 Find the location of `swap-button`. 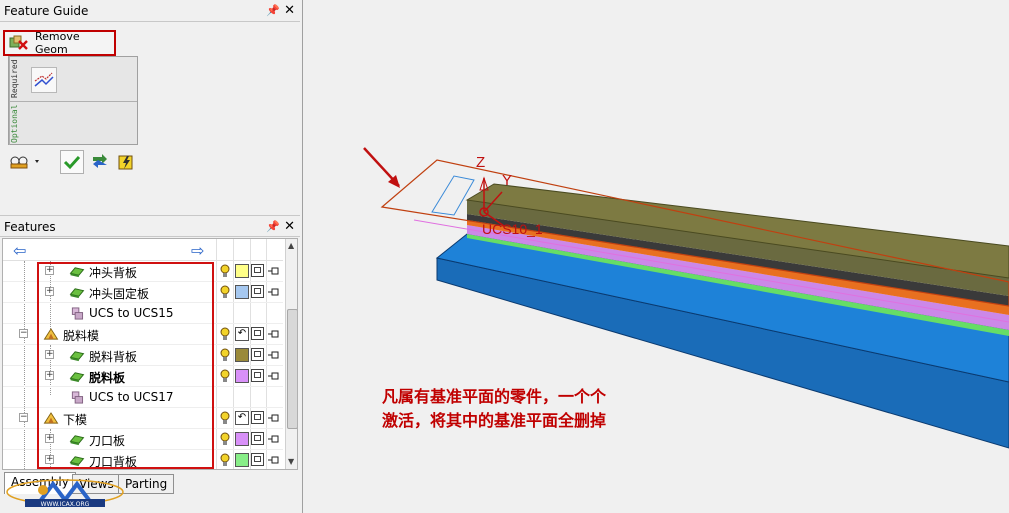

swap-button is located at coordinates (100, 162).